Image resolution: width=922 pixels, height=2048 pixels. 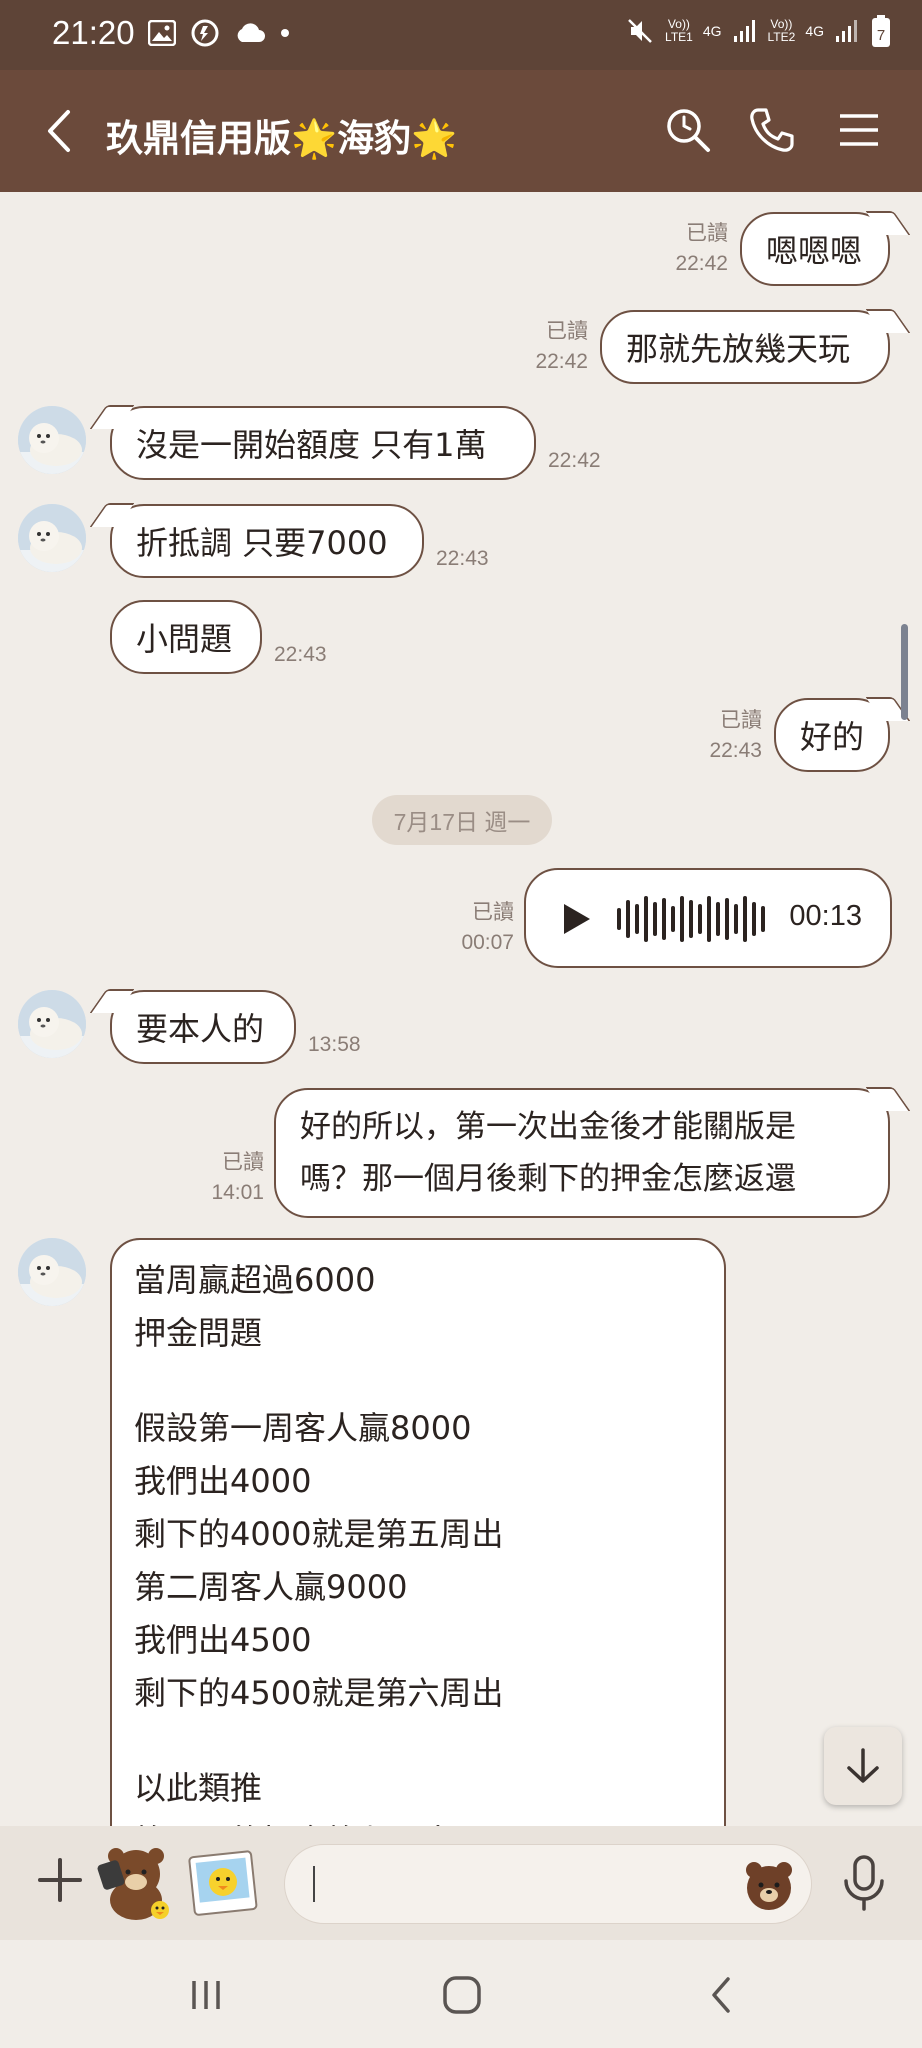 What do you see at coordinates (712, 31) in the screenshot?
I see `net1-label: 4G` at bounding box center [712, 31].